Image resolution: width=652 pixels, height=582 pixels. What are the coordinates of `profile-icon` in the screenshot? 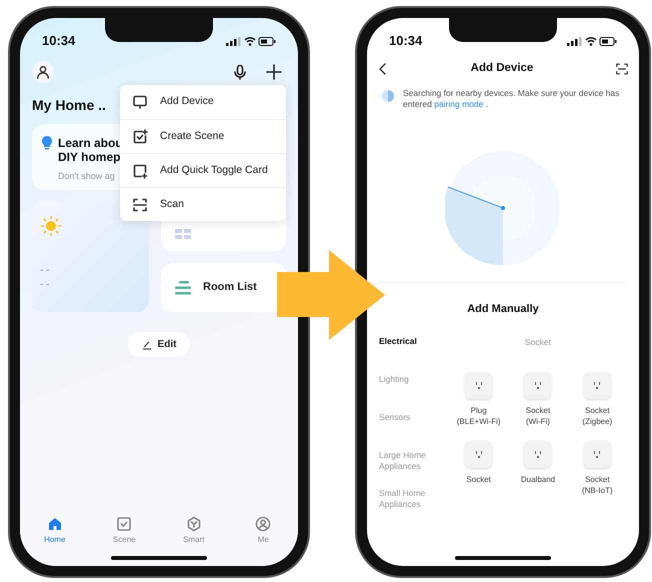 It's located at (263, 524).